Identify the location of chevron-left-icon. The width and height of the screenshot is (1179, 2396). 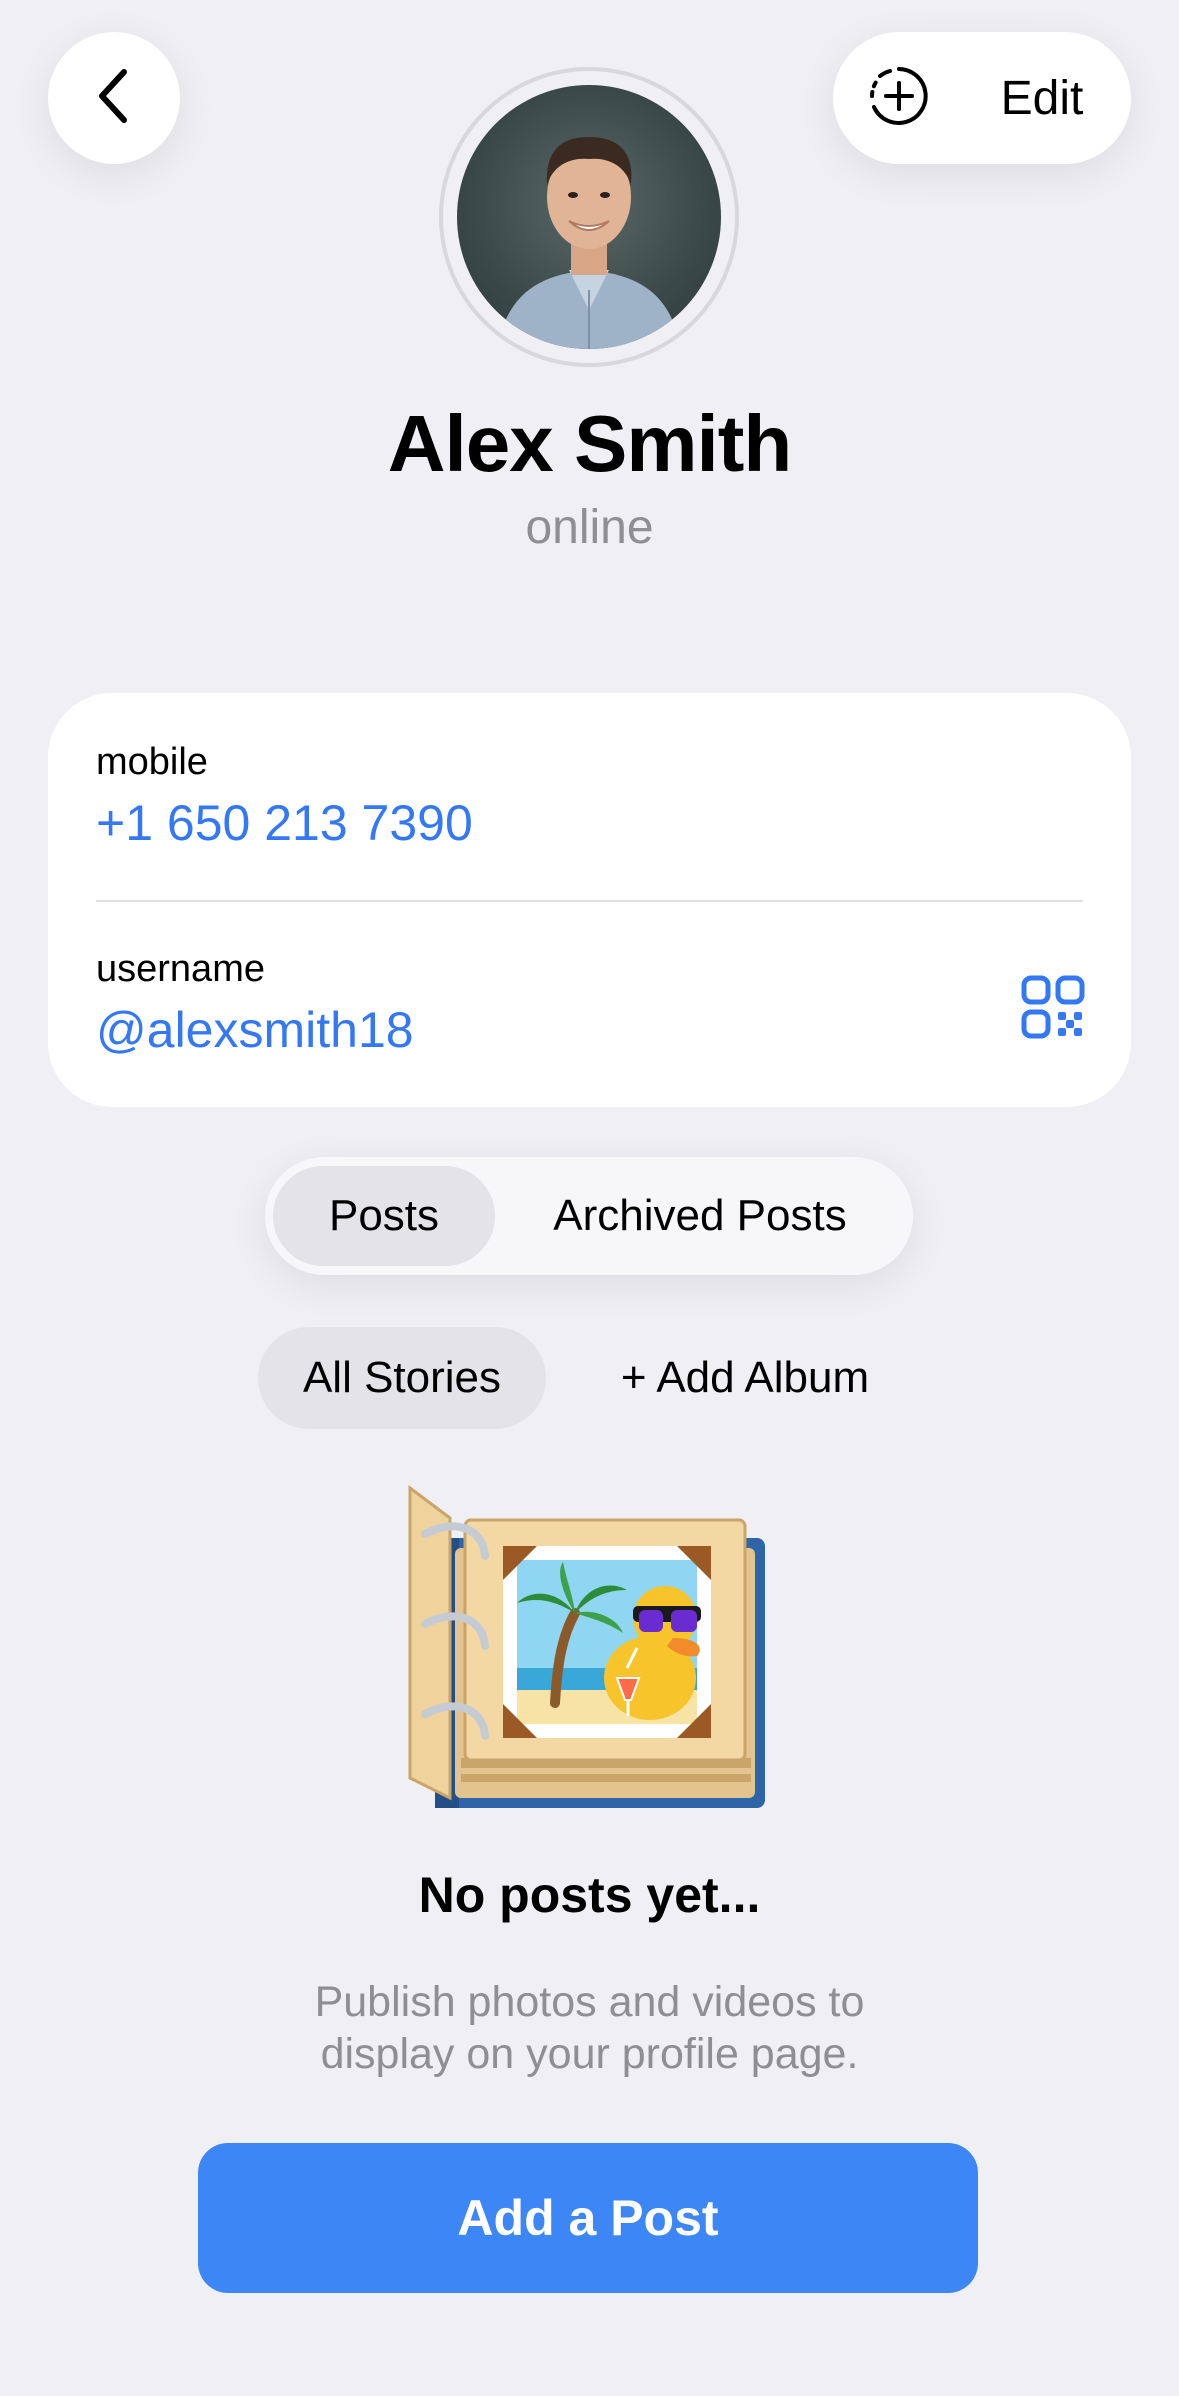
(114, 98).